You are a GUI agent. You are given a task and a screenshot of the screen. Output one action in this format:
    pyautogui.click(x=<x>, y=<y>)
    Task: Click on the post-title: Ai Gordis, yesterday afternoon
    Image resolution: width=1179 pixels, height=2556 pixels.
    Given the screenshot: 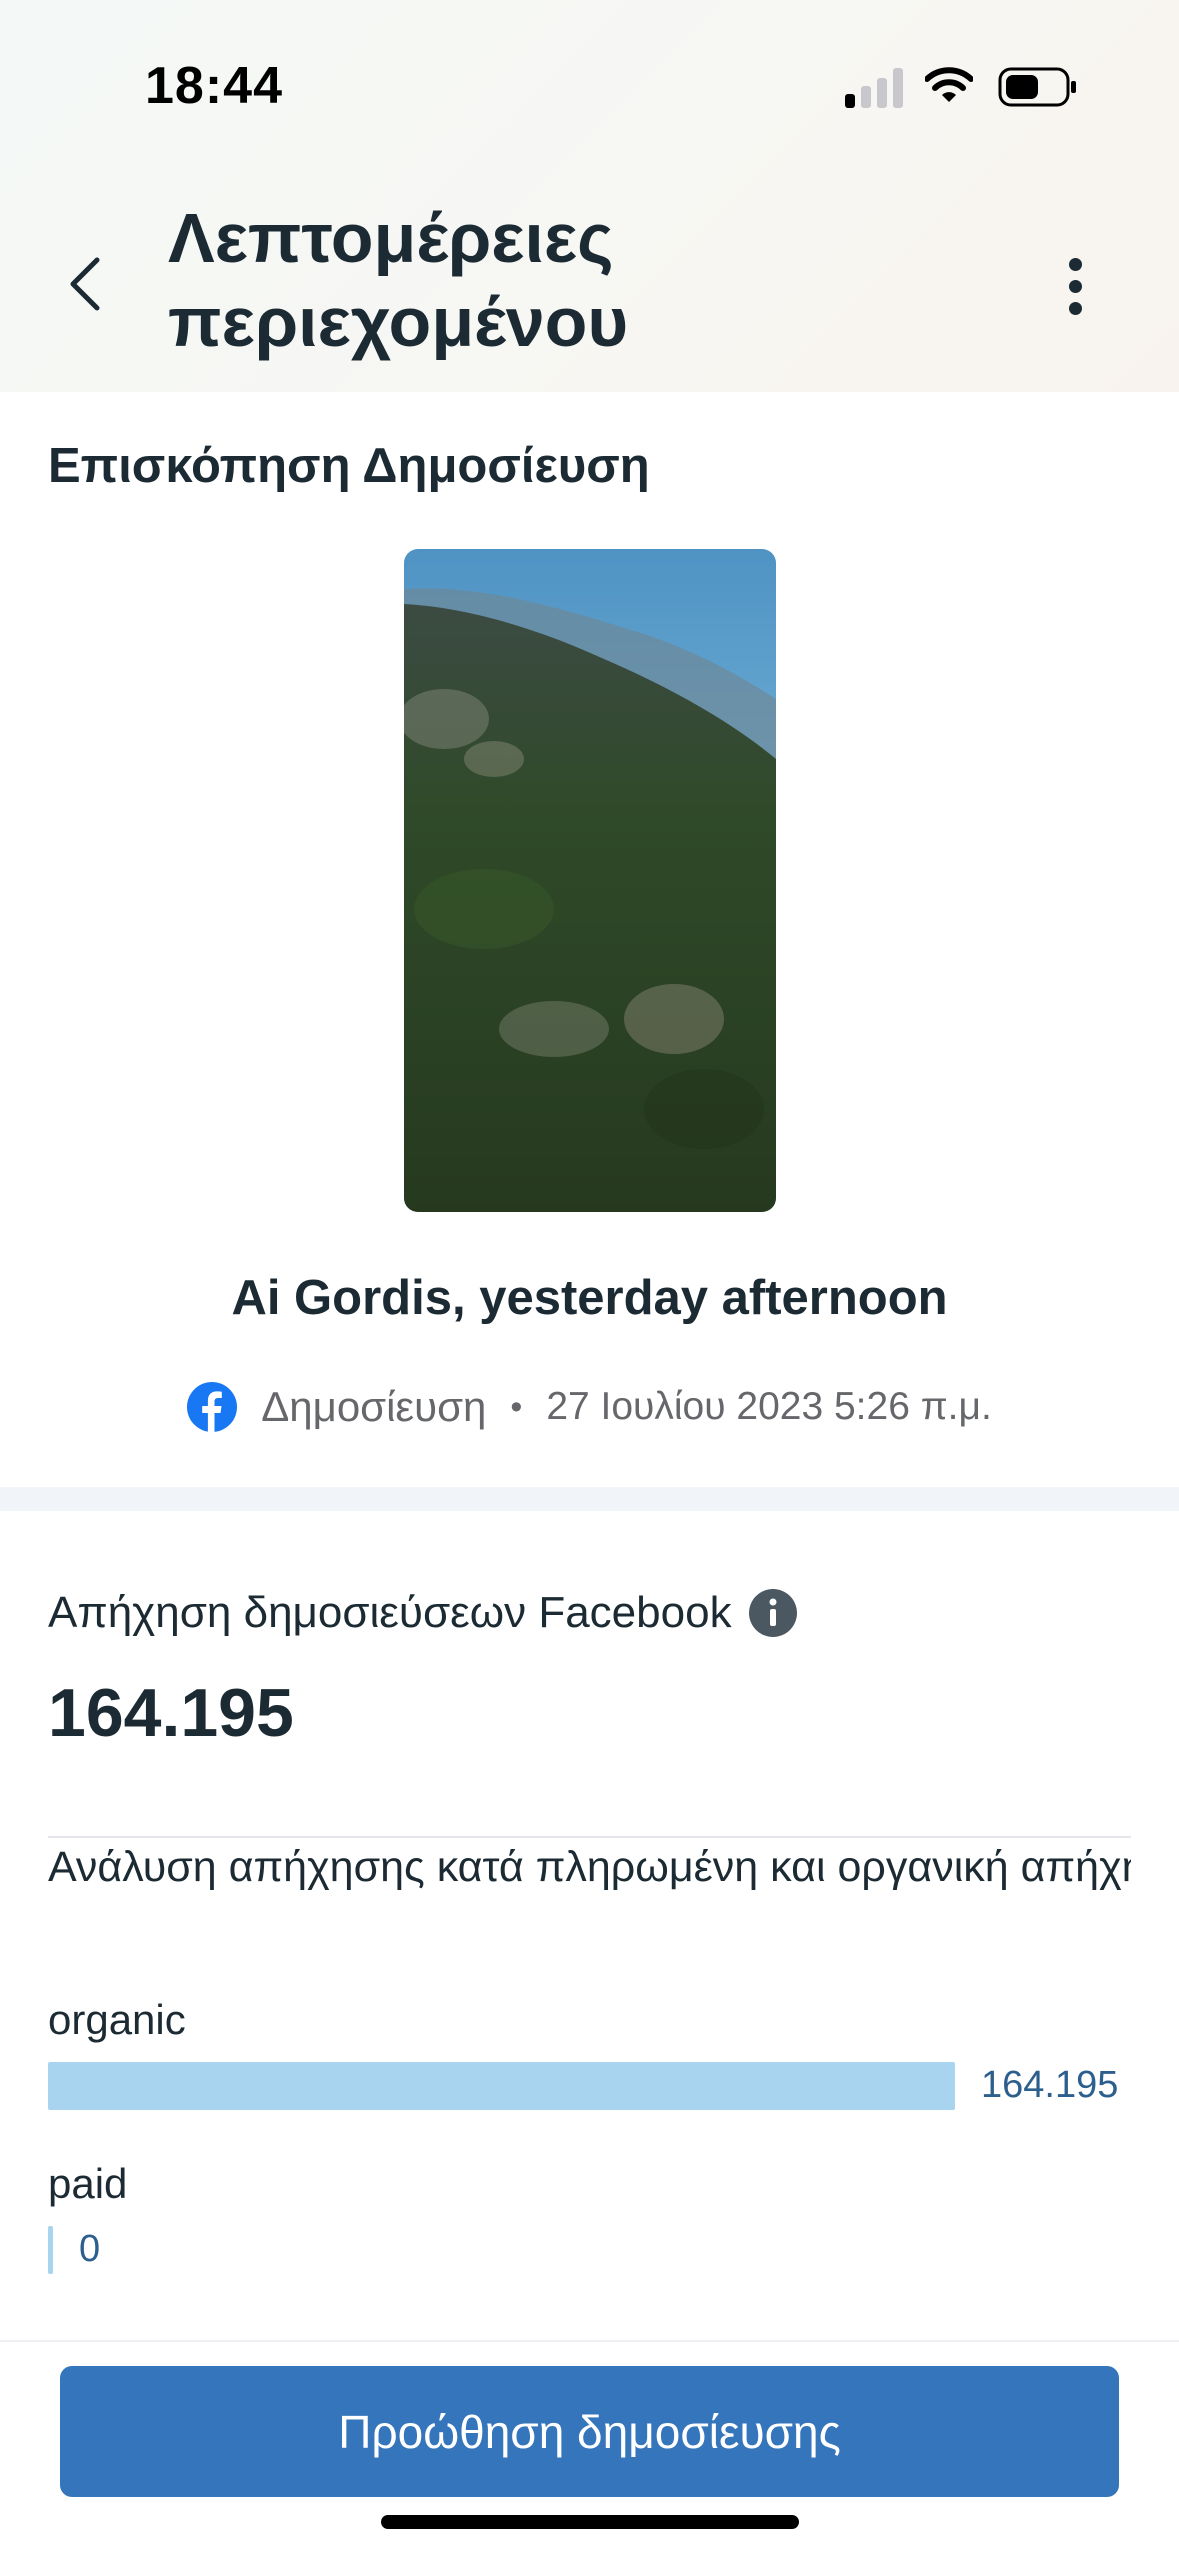 What is the action you would take?
    pyautogui.click(x=589, y=1298)
    